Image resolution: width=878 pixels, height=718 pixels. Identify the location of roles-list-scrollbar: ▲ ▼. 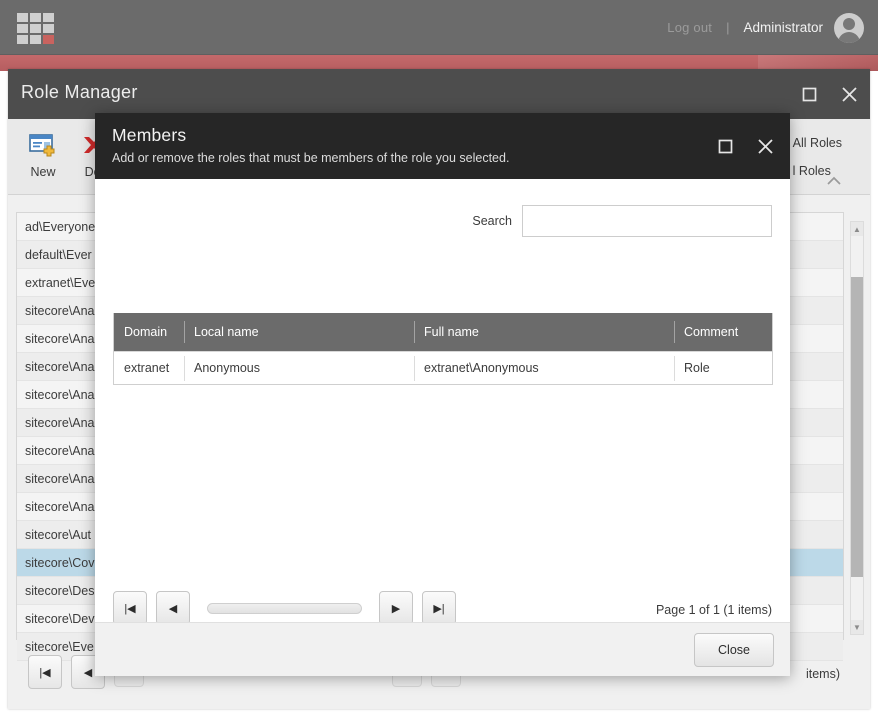
(857, 428).